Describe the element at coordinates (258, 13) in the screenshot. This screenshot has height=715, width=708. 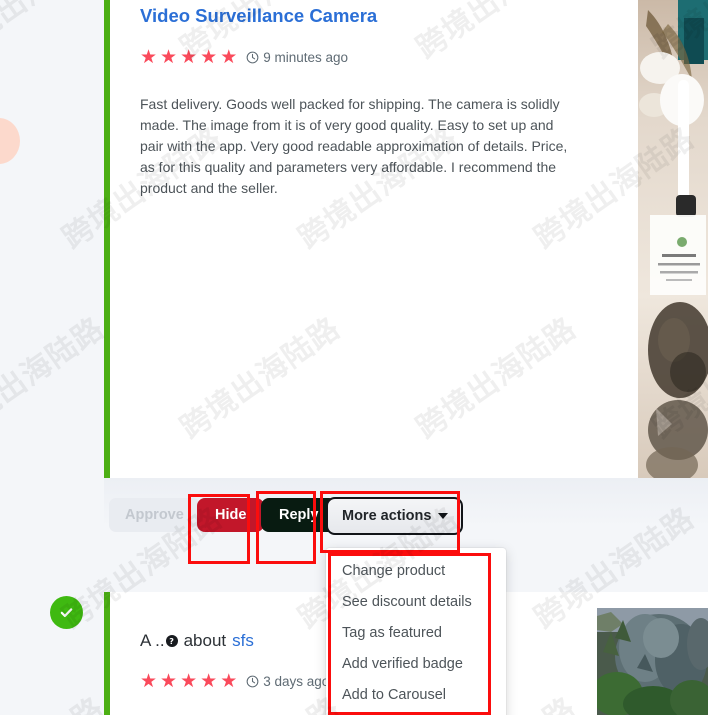
I see `product-title-link: Video Surveillance Camera` at that location.